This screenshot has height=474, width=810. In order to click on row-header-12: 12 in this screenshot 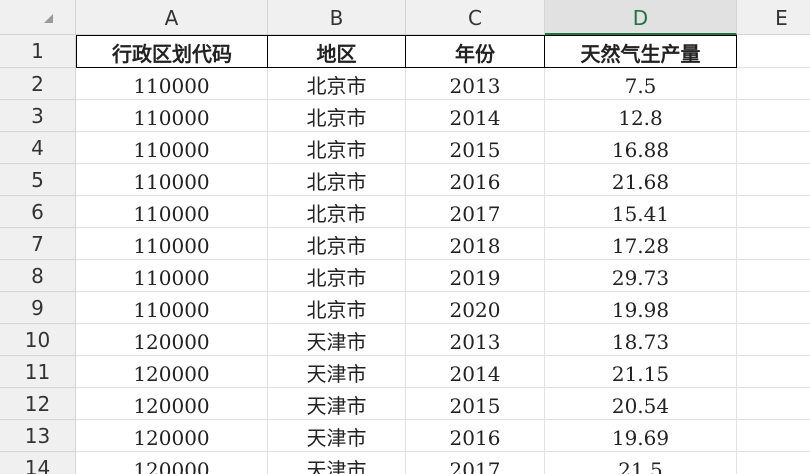, I will do `click(38, 404)`.